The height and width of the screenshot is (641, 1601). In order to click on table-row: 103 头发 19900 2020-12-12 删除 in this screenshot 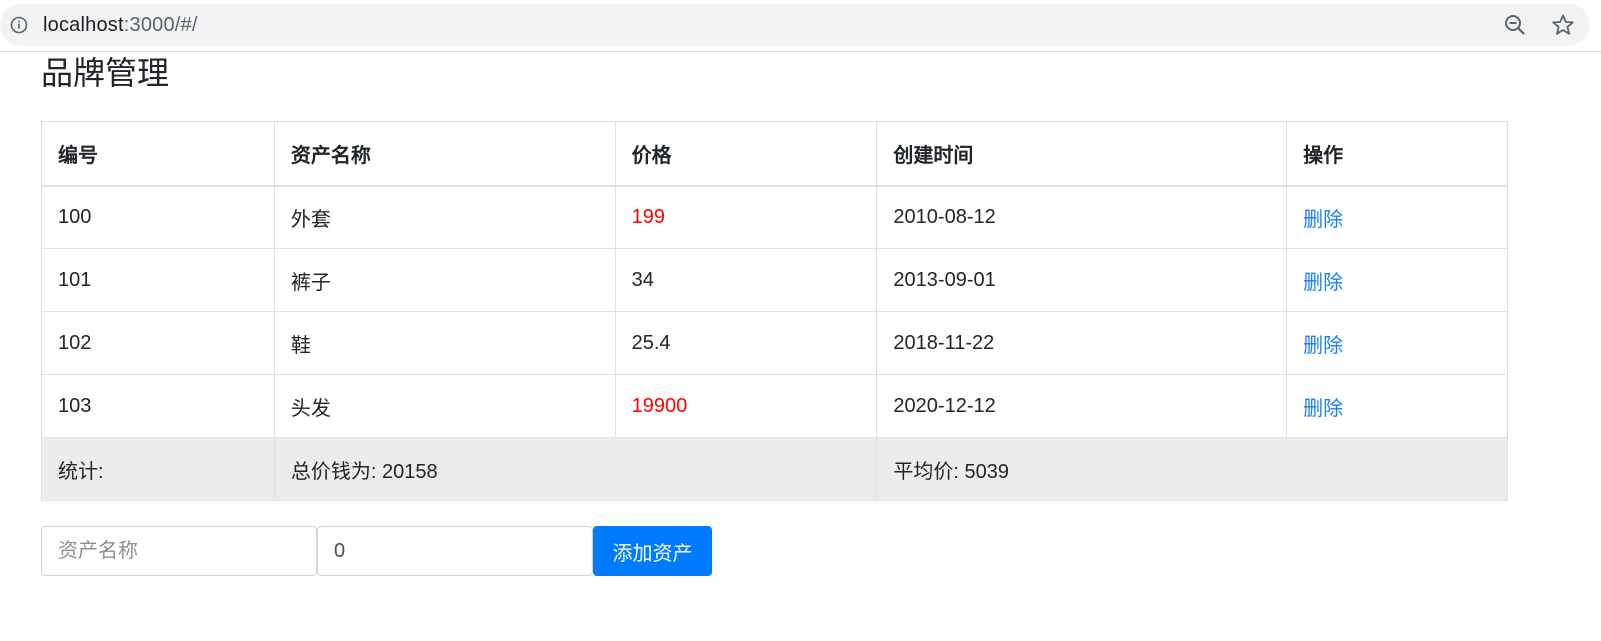, I will do `click(774, 406)`.